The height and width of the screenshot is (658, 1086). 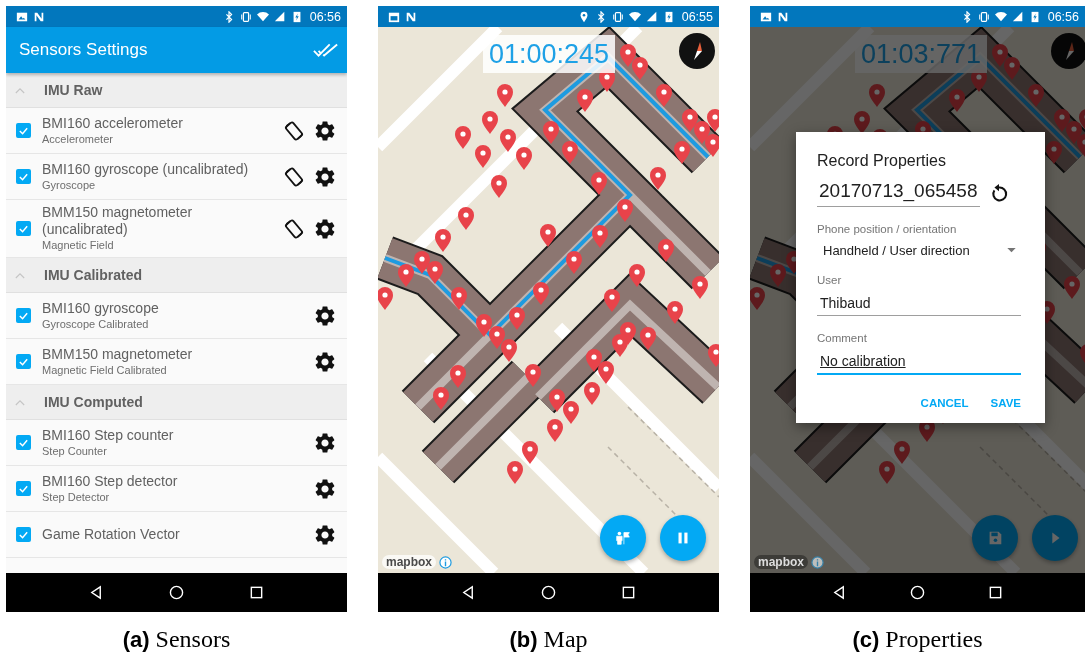 What do you see at coordinates (105, 370) in the screenshot?
I see `sensor-type: Magnetic Field Calibrated` at bounding box center [105, 370].